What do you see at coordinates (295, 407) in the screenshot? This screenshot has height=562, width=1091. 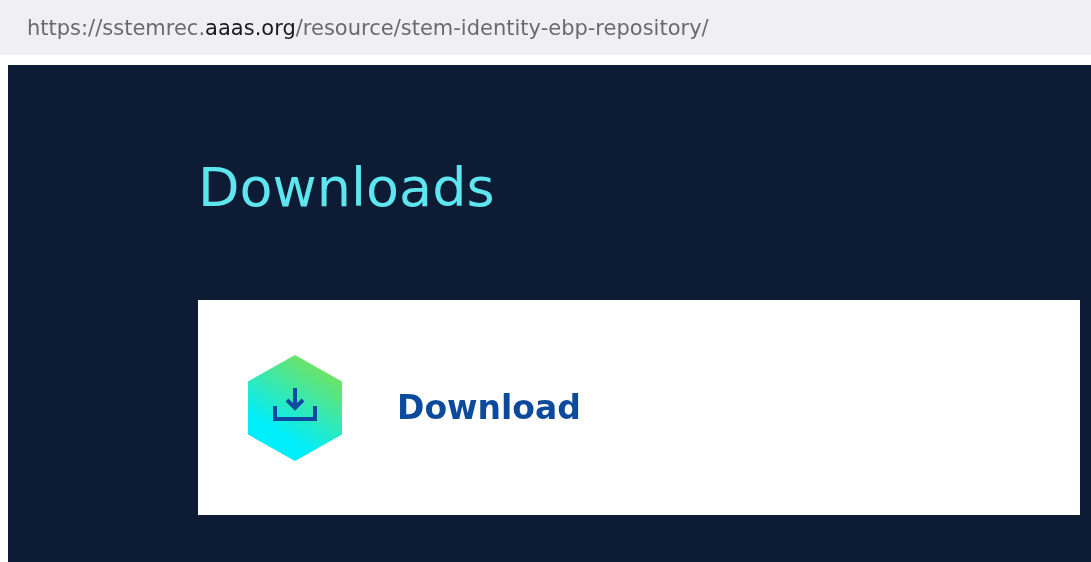 I see `download-icon` at bounding box center [295, 407].